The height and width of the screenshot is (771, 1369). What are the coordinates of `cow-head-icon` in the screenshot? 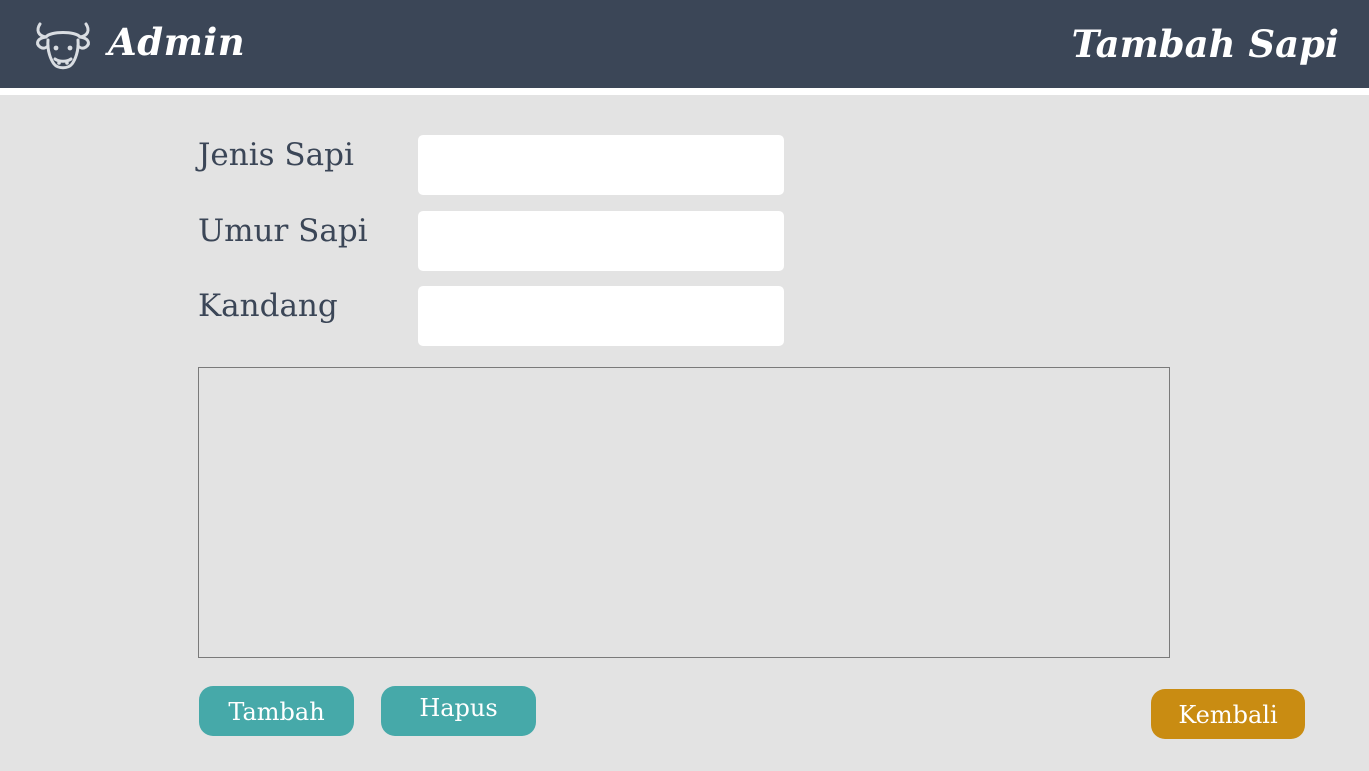 It's located at (63, 46).